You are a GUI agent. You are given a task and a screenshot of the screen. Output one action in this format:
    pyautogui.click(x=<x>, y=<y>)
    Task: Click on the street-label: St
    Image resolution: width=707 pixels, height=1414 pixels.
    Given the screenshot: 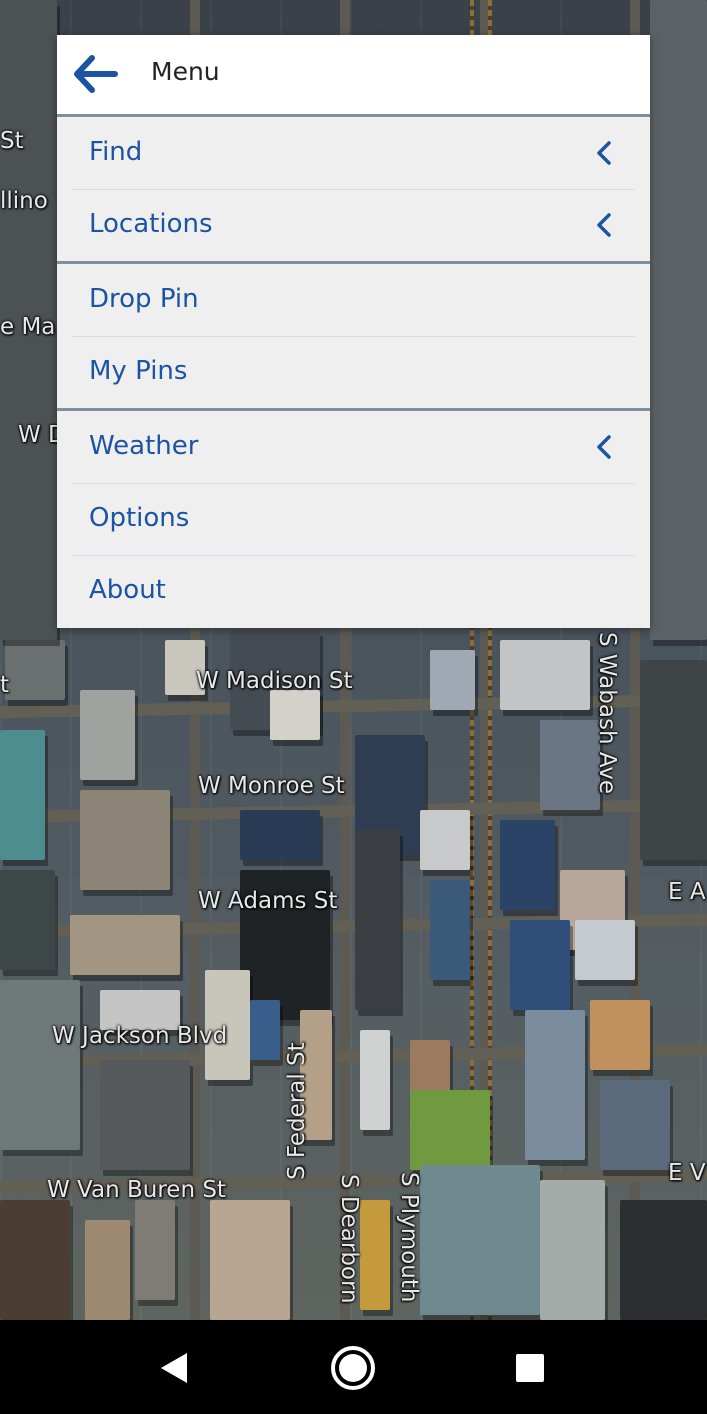 What is the action you would take?
    pyautogui.click(x=12, y=141)
    